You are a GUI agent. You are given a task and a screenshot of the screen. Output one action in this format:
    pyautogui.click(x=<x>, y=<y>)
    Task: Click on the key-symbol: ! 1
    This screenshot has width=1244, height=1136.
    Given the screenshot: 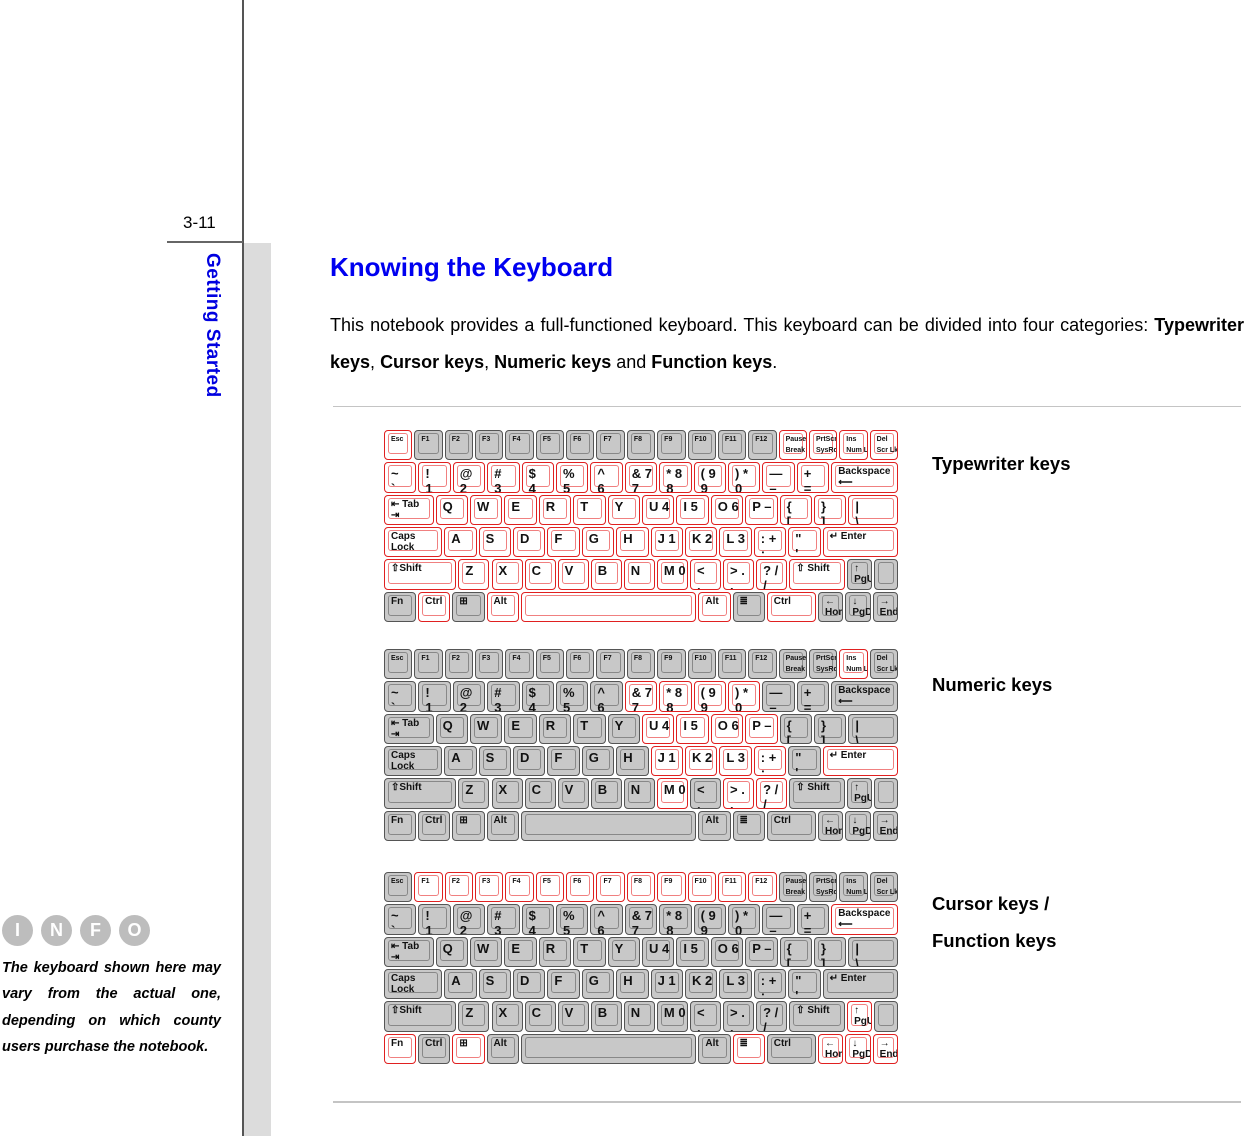 What is the action you would take?
    pyautogui.click(x=434, y=919)
    